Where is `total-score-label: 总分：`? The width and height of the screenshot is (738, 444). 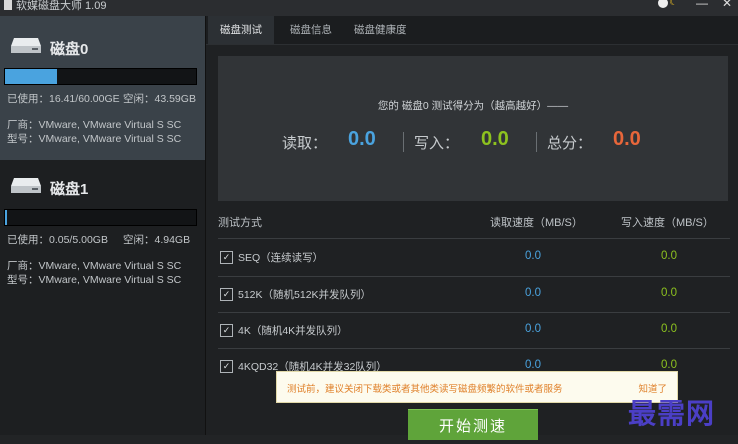 total-score-label: 总分： is located at coordinates (570, 143).